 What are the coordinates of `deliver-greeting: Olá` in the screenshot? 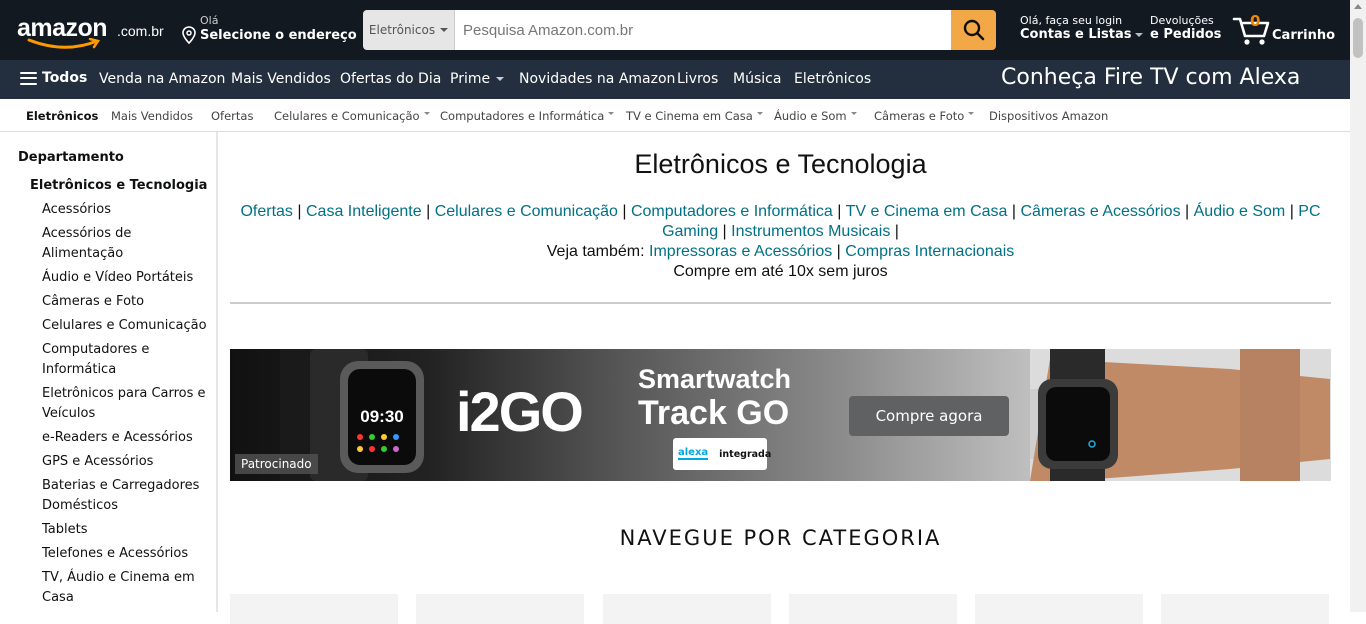 It's located at (209, 20).